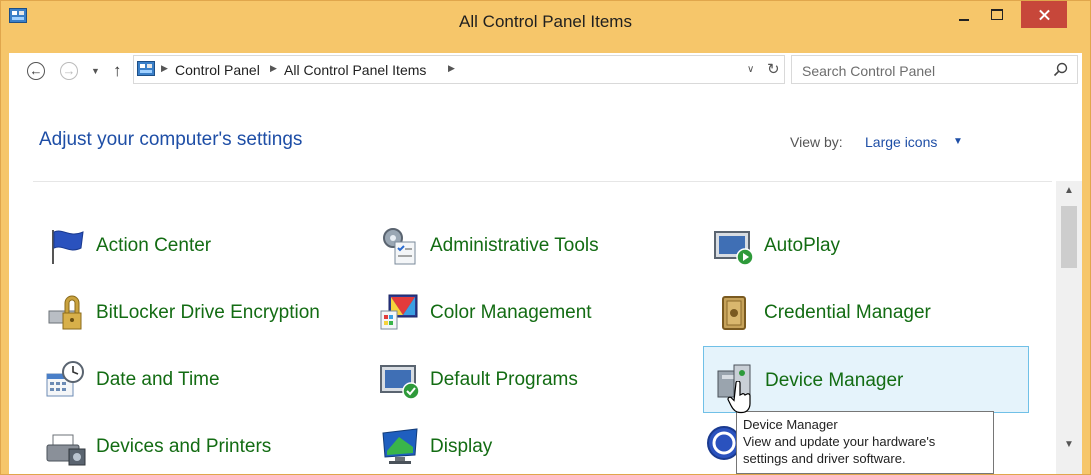  Describe the element at coordinates (533, 246) in the screenshot. I see `item-administrative-tools: Administrative Tools` at that location.